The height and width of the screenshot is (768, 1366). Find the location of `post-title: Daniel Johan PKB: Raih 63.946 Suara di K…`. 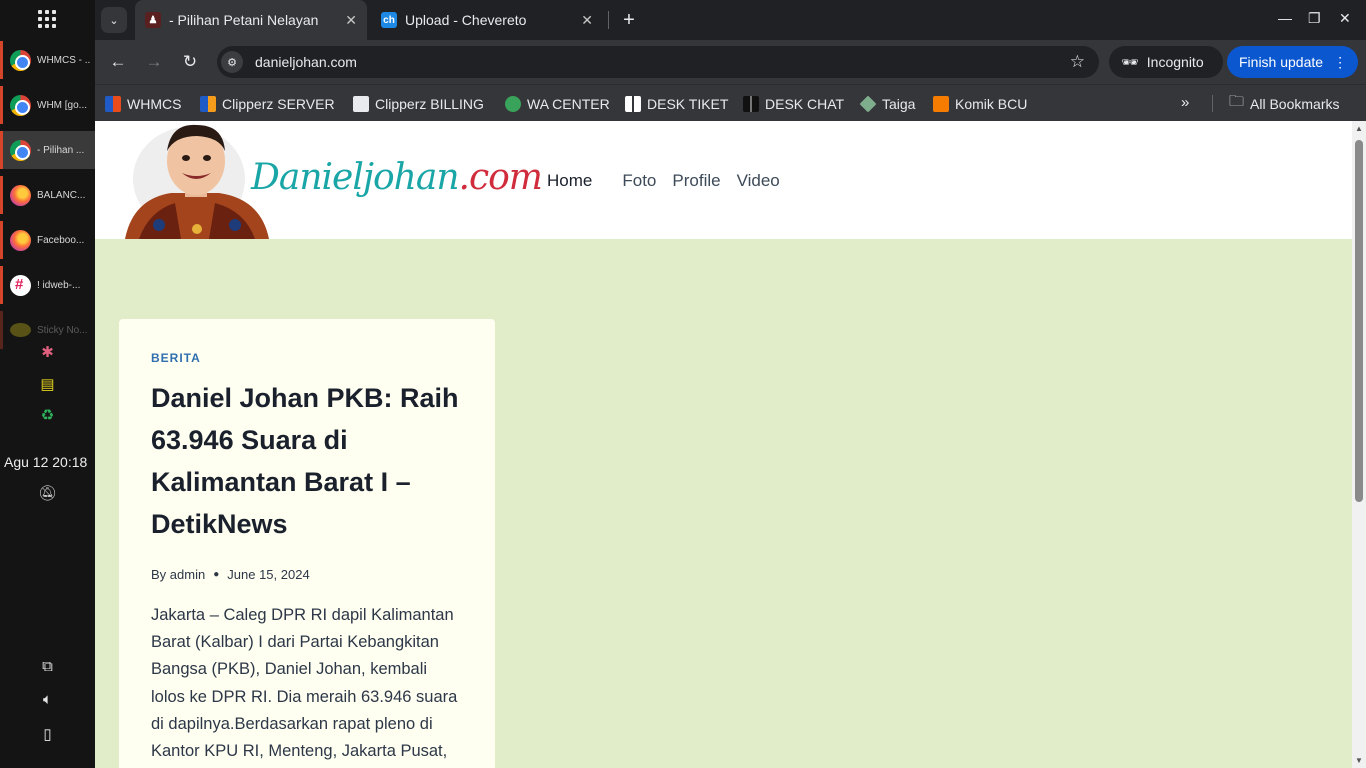

post-title: Daniel Johan PKB: Raih 63.946 Suara di K… is located at coordinates (307, 461).